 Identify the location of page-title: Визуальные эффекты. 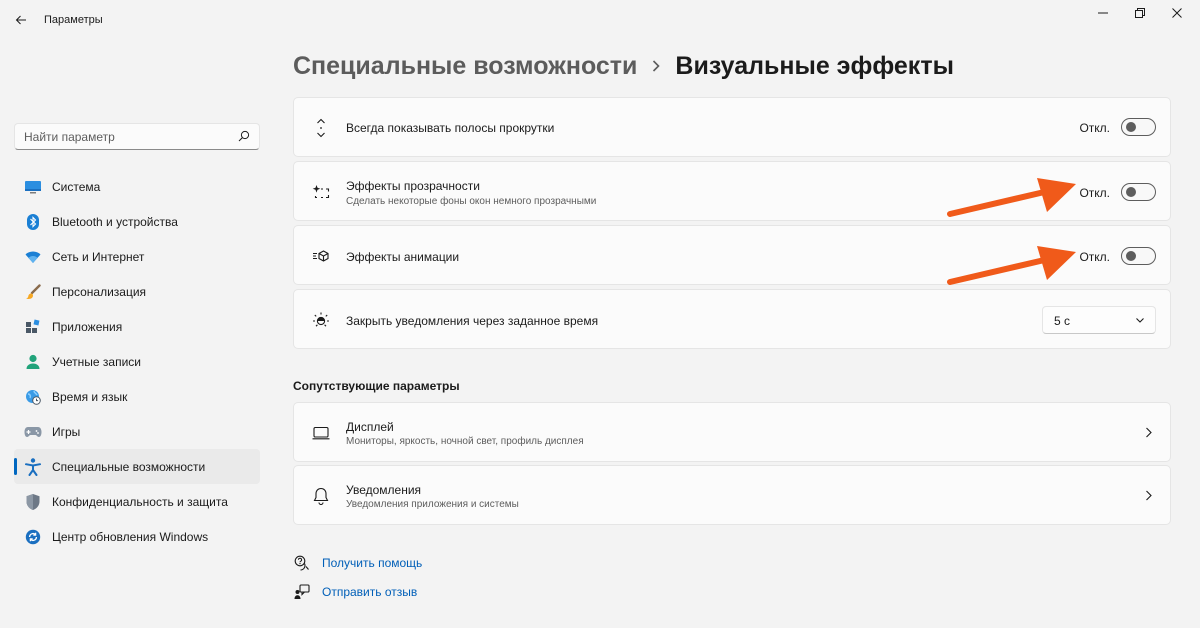
(814, 65).